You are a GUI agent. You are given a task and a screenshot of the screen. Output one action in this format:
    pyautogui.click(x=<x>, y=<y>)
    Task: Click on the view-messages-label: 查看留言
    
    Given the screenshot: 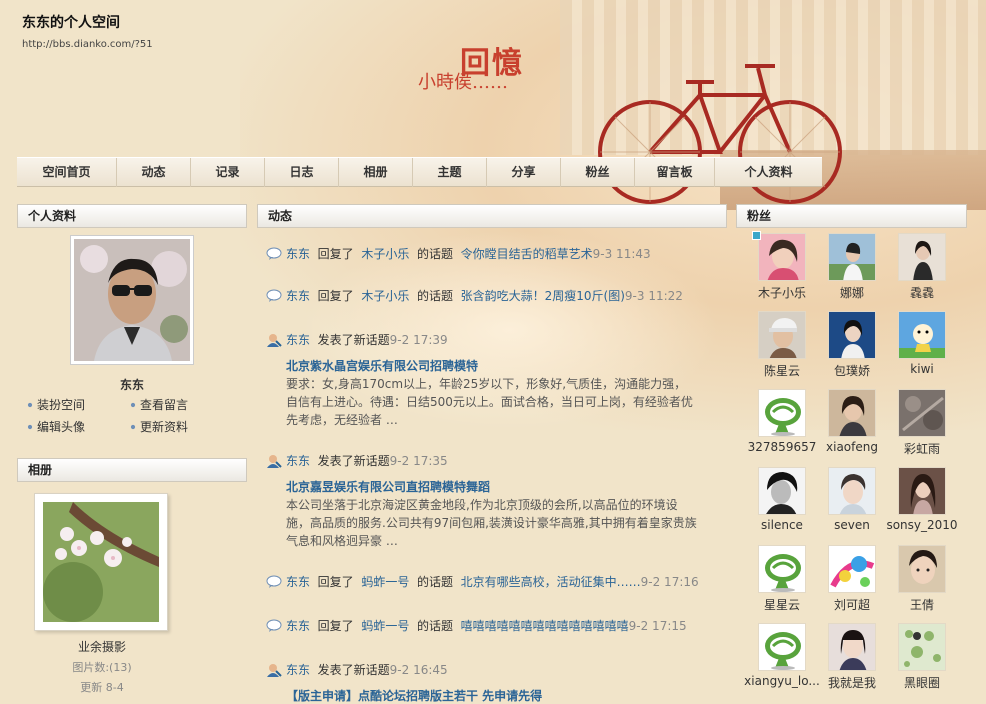 What is the action you would take?
    pyautogui.click(x=164, y=405)
    